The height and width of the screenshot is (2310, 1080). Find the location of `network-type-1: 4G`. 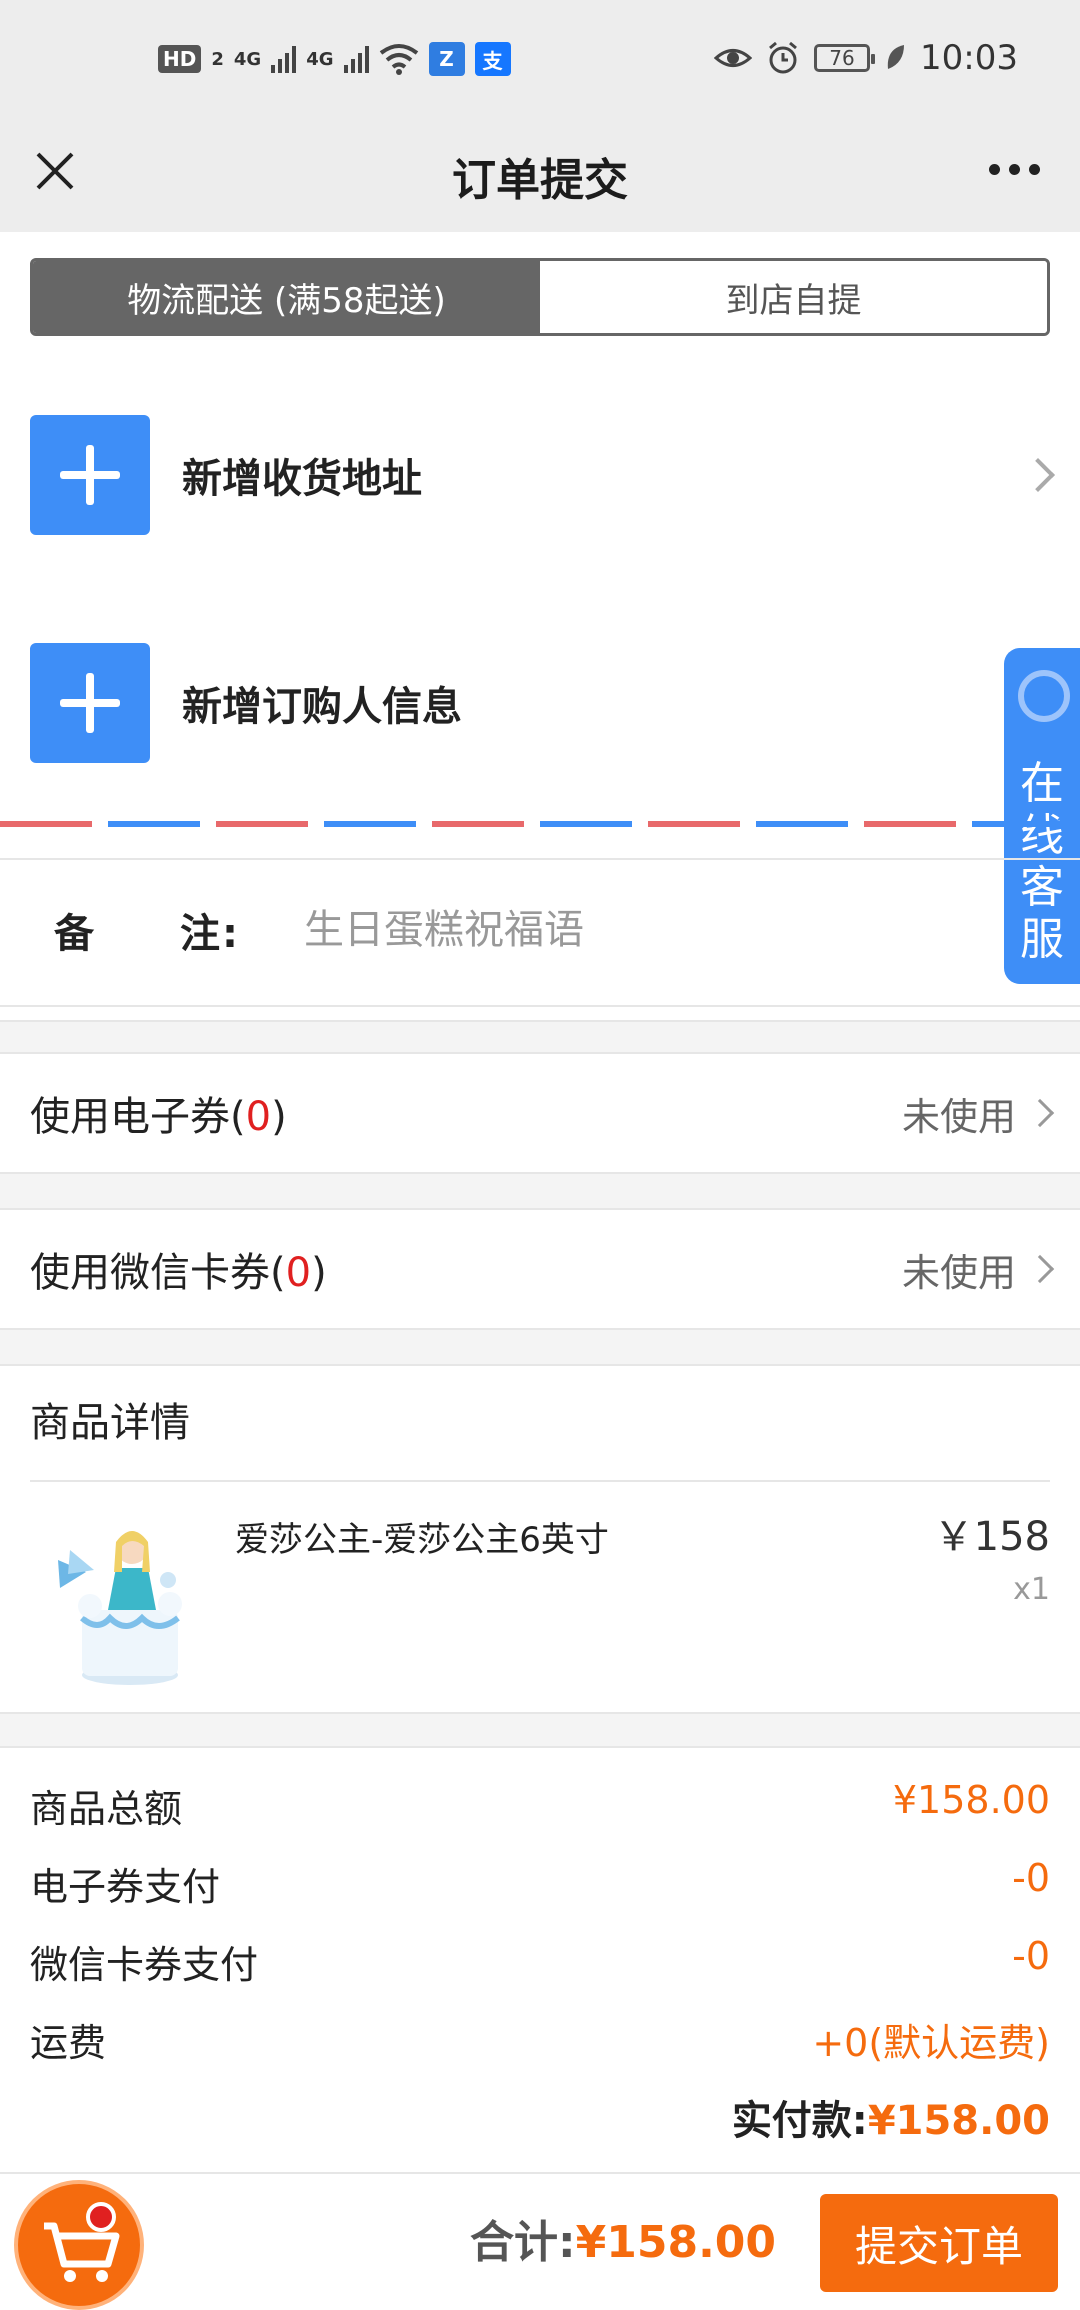

network-type-1: 4G is located at coordinates (247, 59).